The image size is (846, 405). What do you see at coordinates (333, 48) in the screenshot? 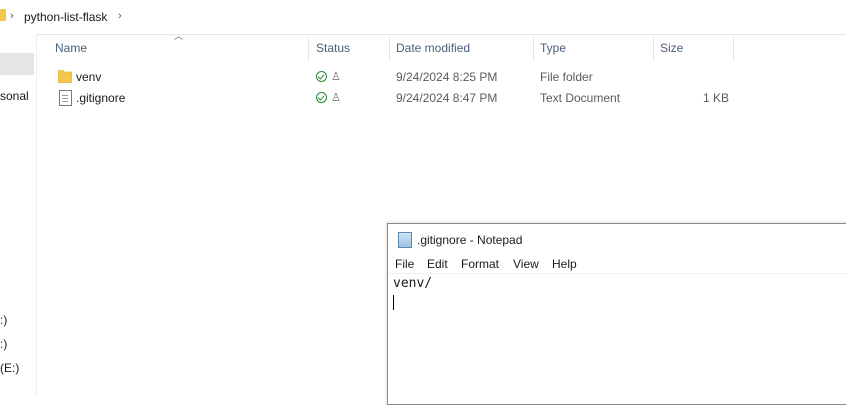
I see `column-header-status-label: Status` at bounding box center [333, 48].